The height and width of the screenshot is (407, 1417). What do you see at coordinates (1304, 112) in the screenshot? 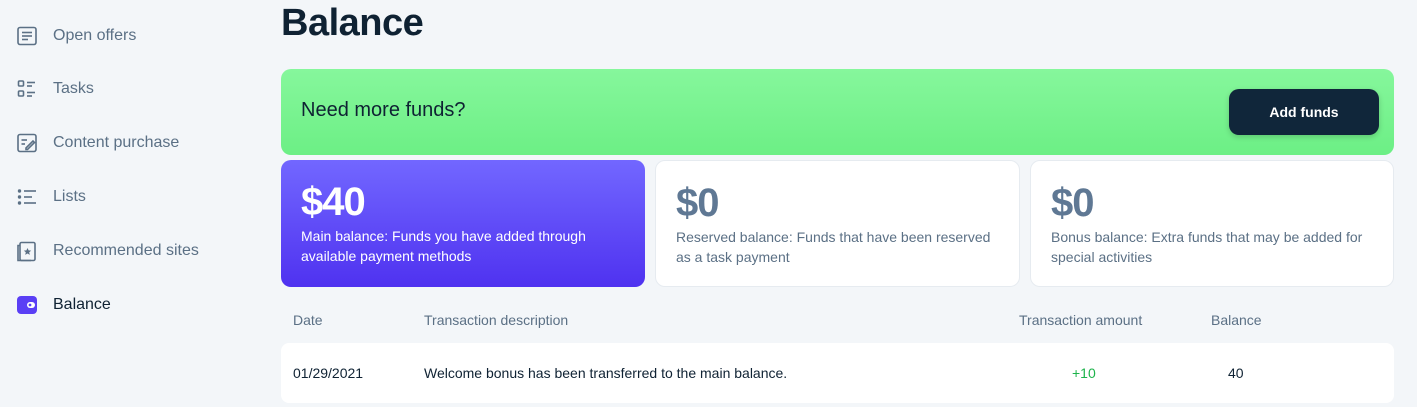
I see `add-funds-button: Add funds` at bounding box center [1304, 112].